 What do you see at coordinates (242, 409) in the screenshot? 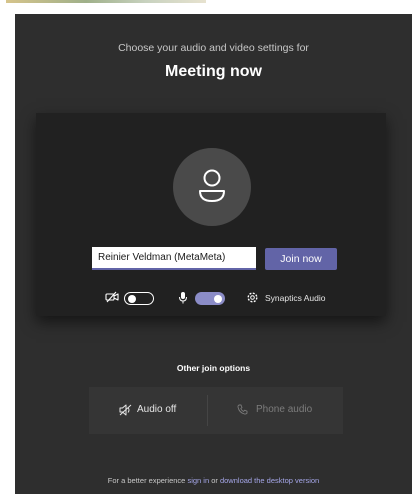
I see `phone-icon` at bounding box center [242, 409].